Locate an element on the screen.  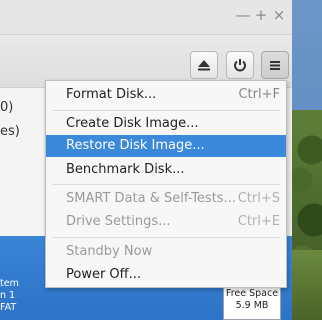
menu-item-smart-data: SMART Data & Self-Tests... Ctrl+S is located at coordinates (166, 199).